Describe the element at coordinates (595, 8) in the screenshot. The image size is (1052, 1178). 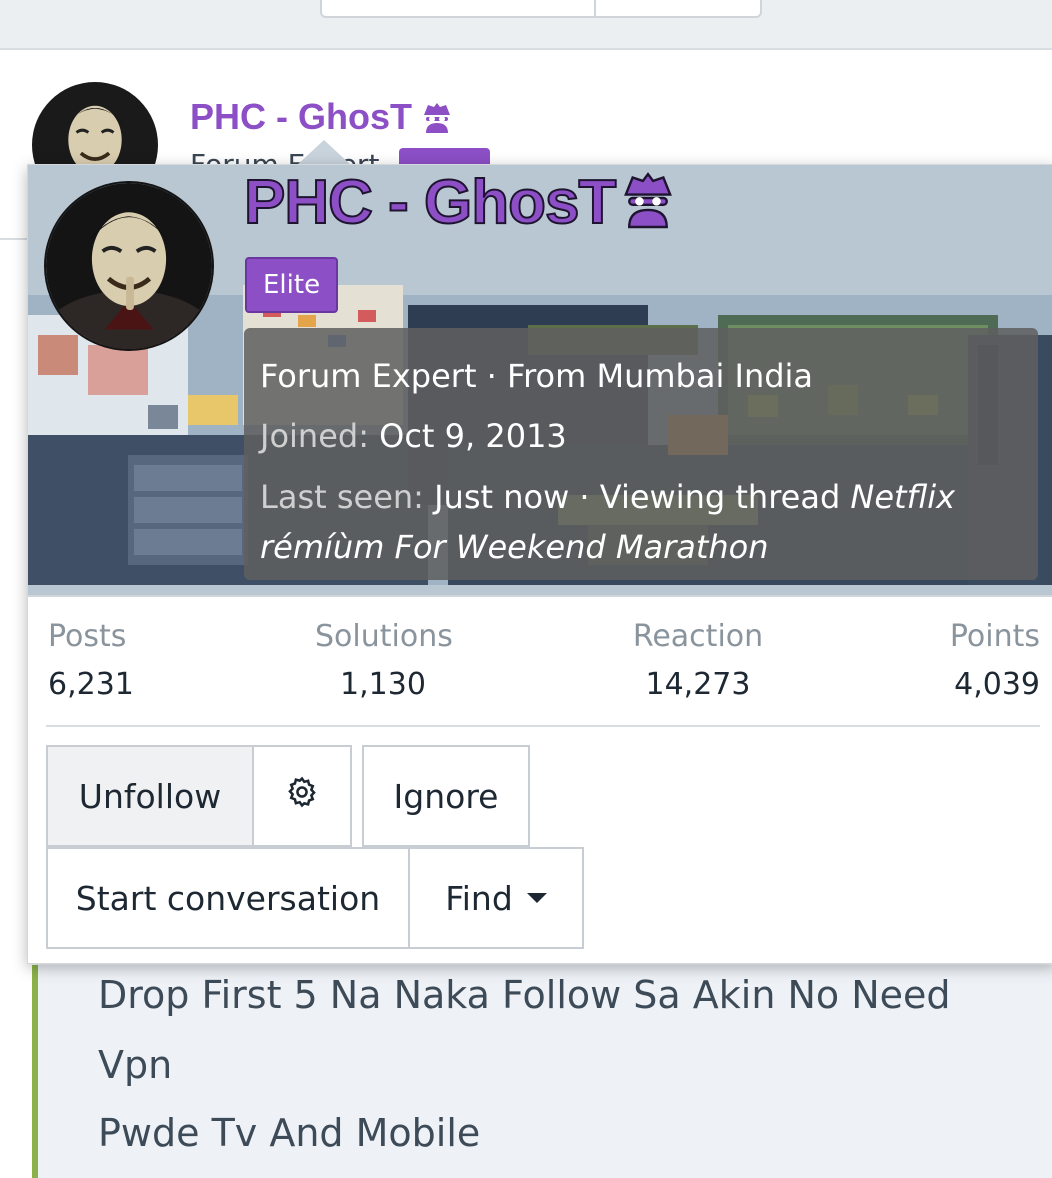
I see `field-divider` at that location.